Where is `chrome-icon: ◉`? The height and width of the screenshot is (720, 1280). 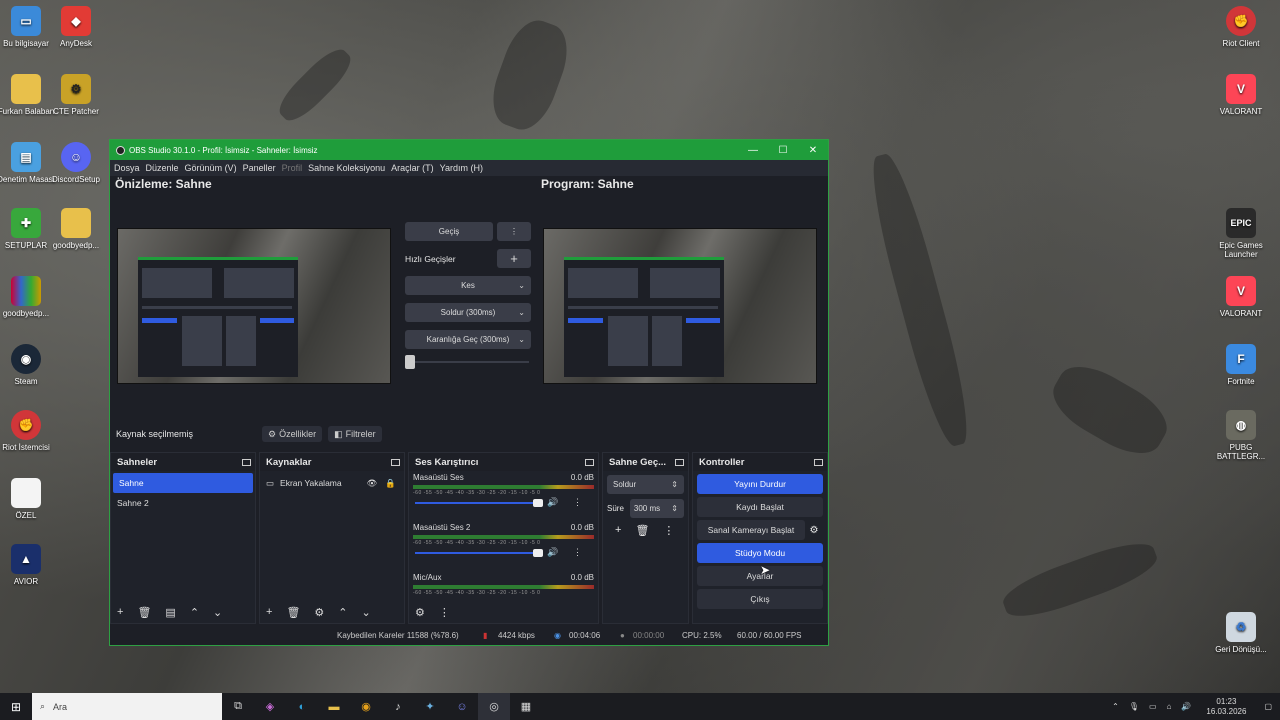
chrome-icon: ◉ is located at coordinates (366, 706).